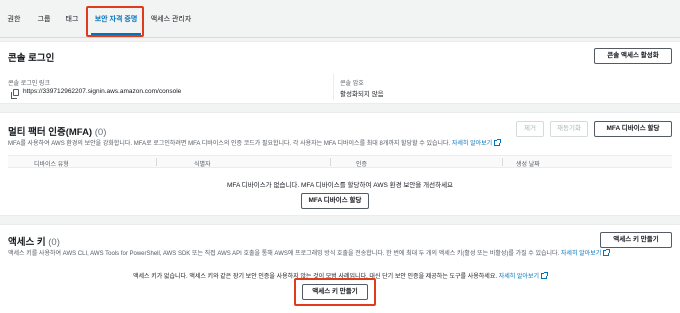 This screenshot has width=680, height=313. I want to click on tab-security-credentials: 보안 자격 증명, so click(116, 21).